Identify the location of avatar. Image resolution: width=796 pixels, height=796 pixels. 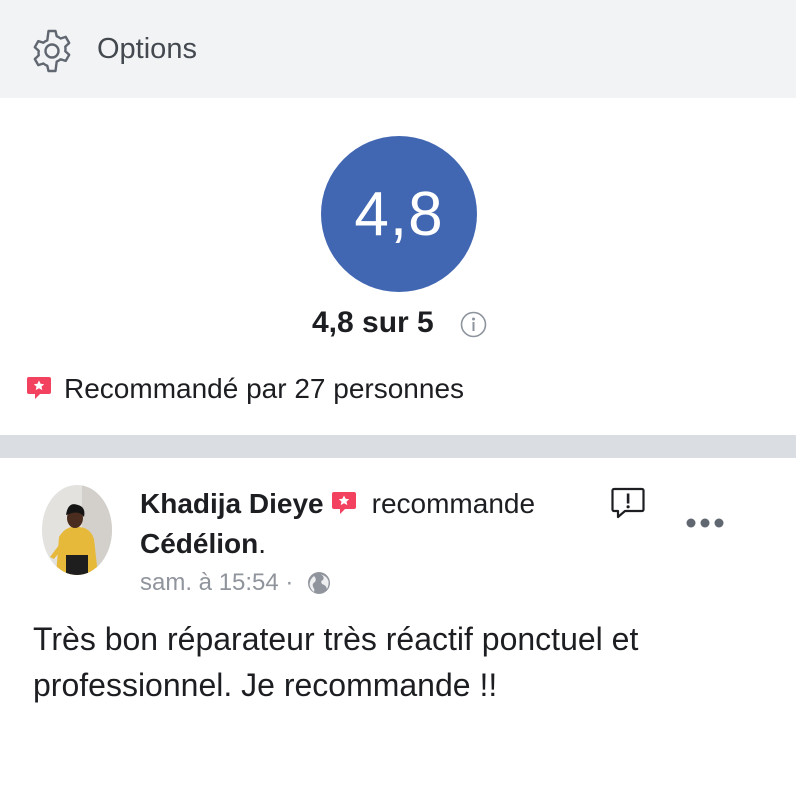
(77, 530).